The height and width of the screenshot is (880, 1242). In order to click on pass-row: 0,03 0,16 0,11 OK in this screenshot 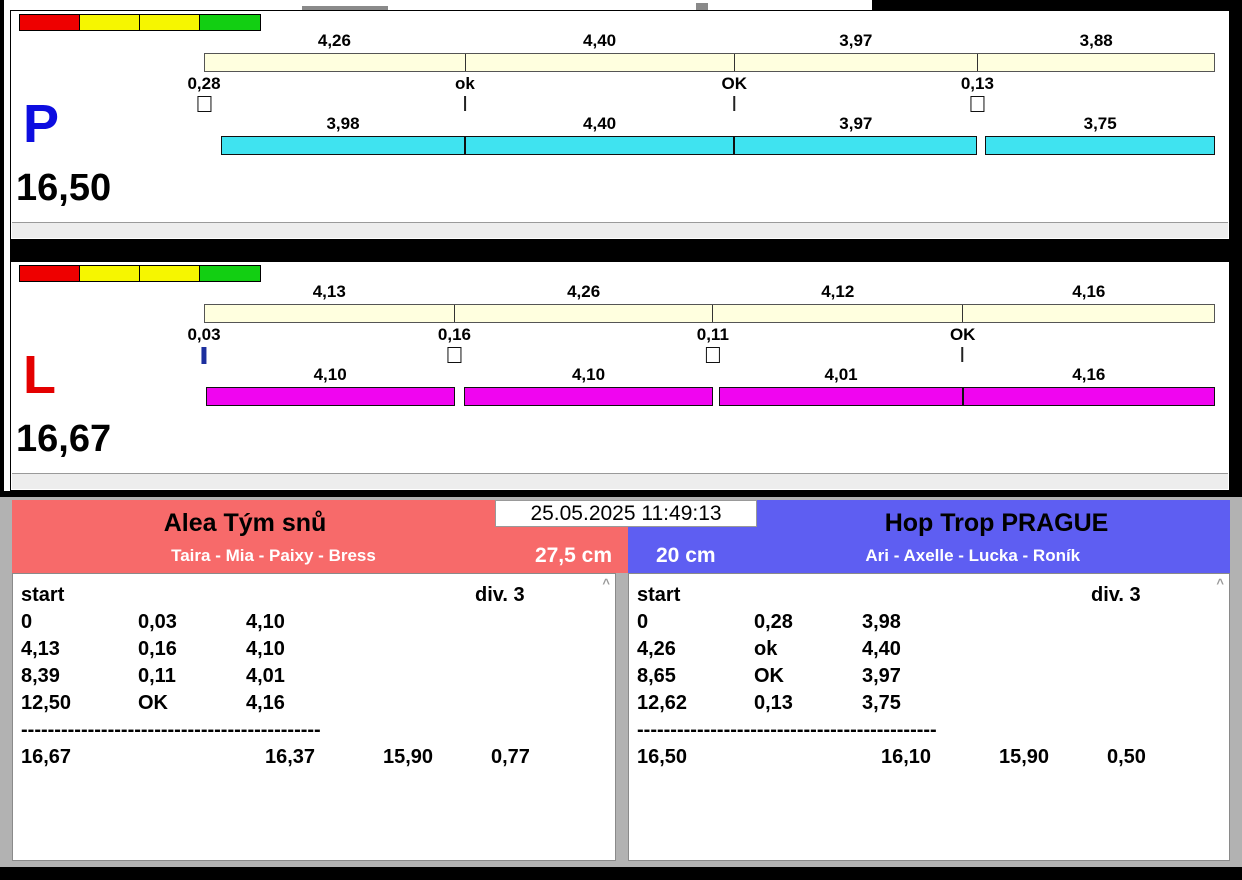, I will do `click(701, 344)`.